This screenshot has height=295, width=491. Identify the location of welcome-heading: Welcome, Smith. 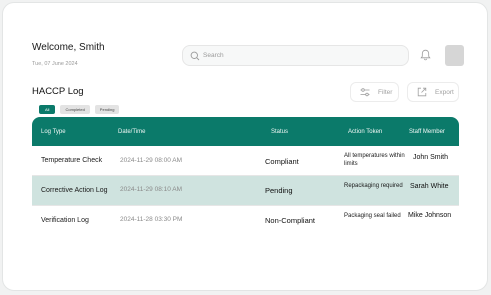
(68, 47).